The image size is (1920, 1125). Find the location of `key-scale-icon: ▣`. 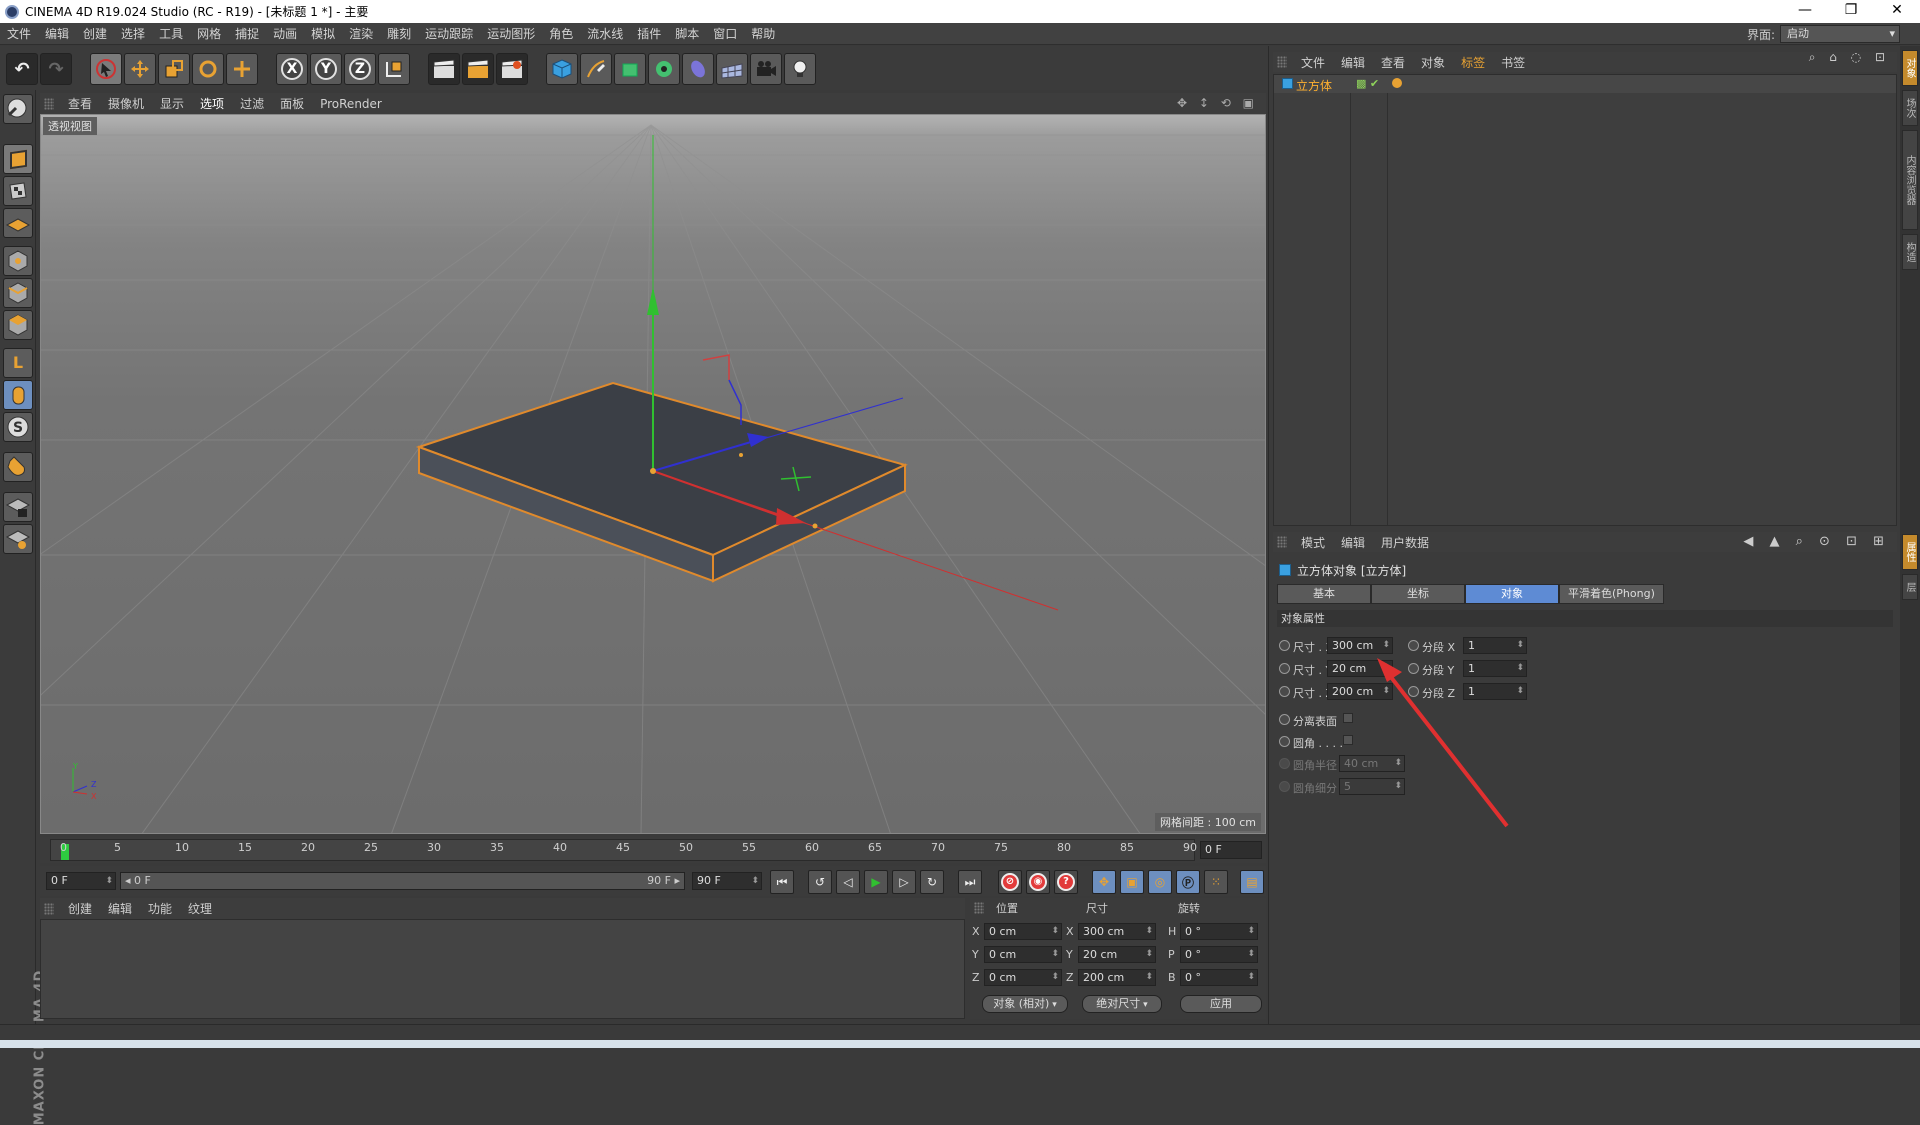

key-scale-icon: ▣ is located at coordinates (1132, 882).